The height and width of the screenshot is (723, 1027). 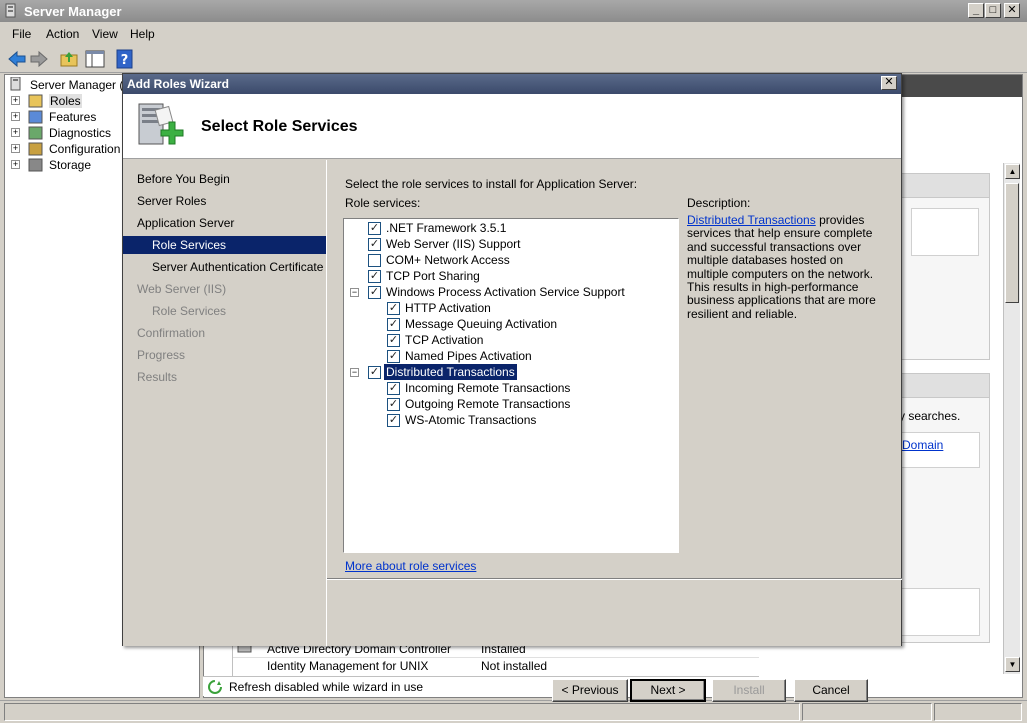 What do you see at coordinates (614, 579) in the screenshot?
I see `footer-separator` at bounding box center [614, 579].